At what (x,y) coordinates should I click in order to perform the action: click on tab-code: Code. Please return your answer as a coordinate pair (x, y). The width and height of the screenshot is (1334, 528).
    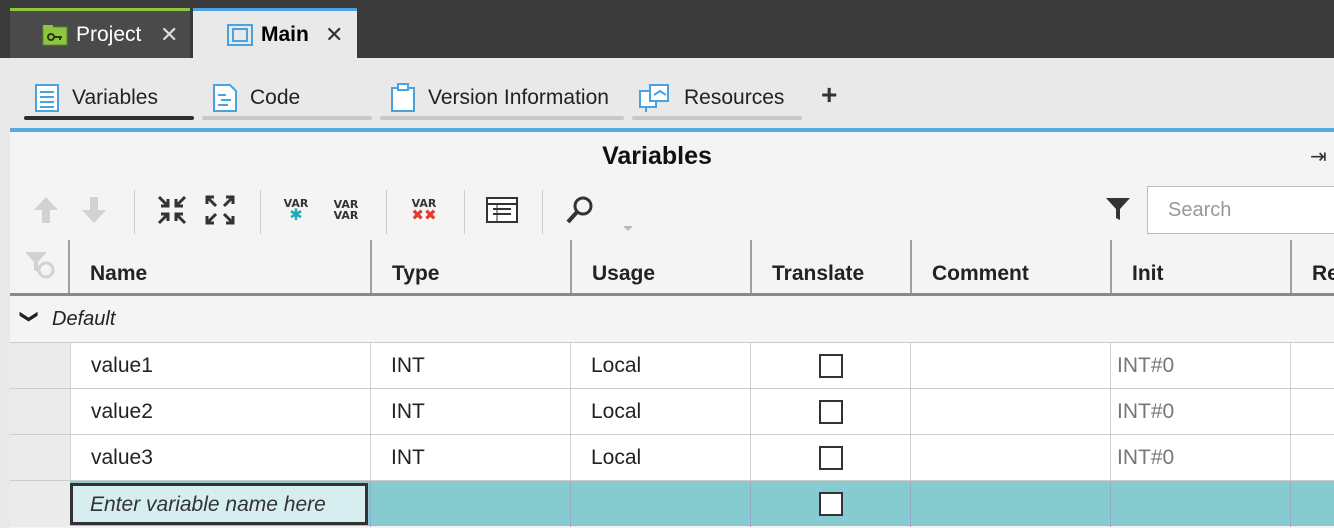
    Looking at the image, I should click on (287, 99).